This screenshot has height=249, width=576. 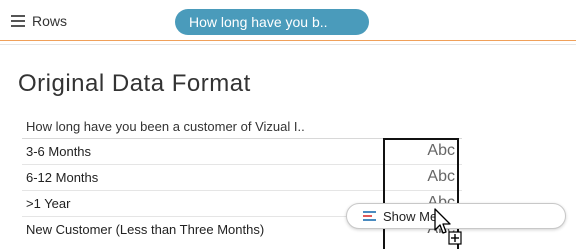 What do you see at coordinates (448, 226) in the screenshot?
I see `drag-copy-cursor-icon` at bounding box center [448, 226].